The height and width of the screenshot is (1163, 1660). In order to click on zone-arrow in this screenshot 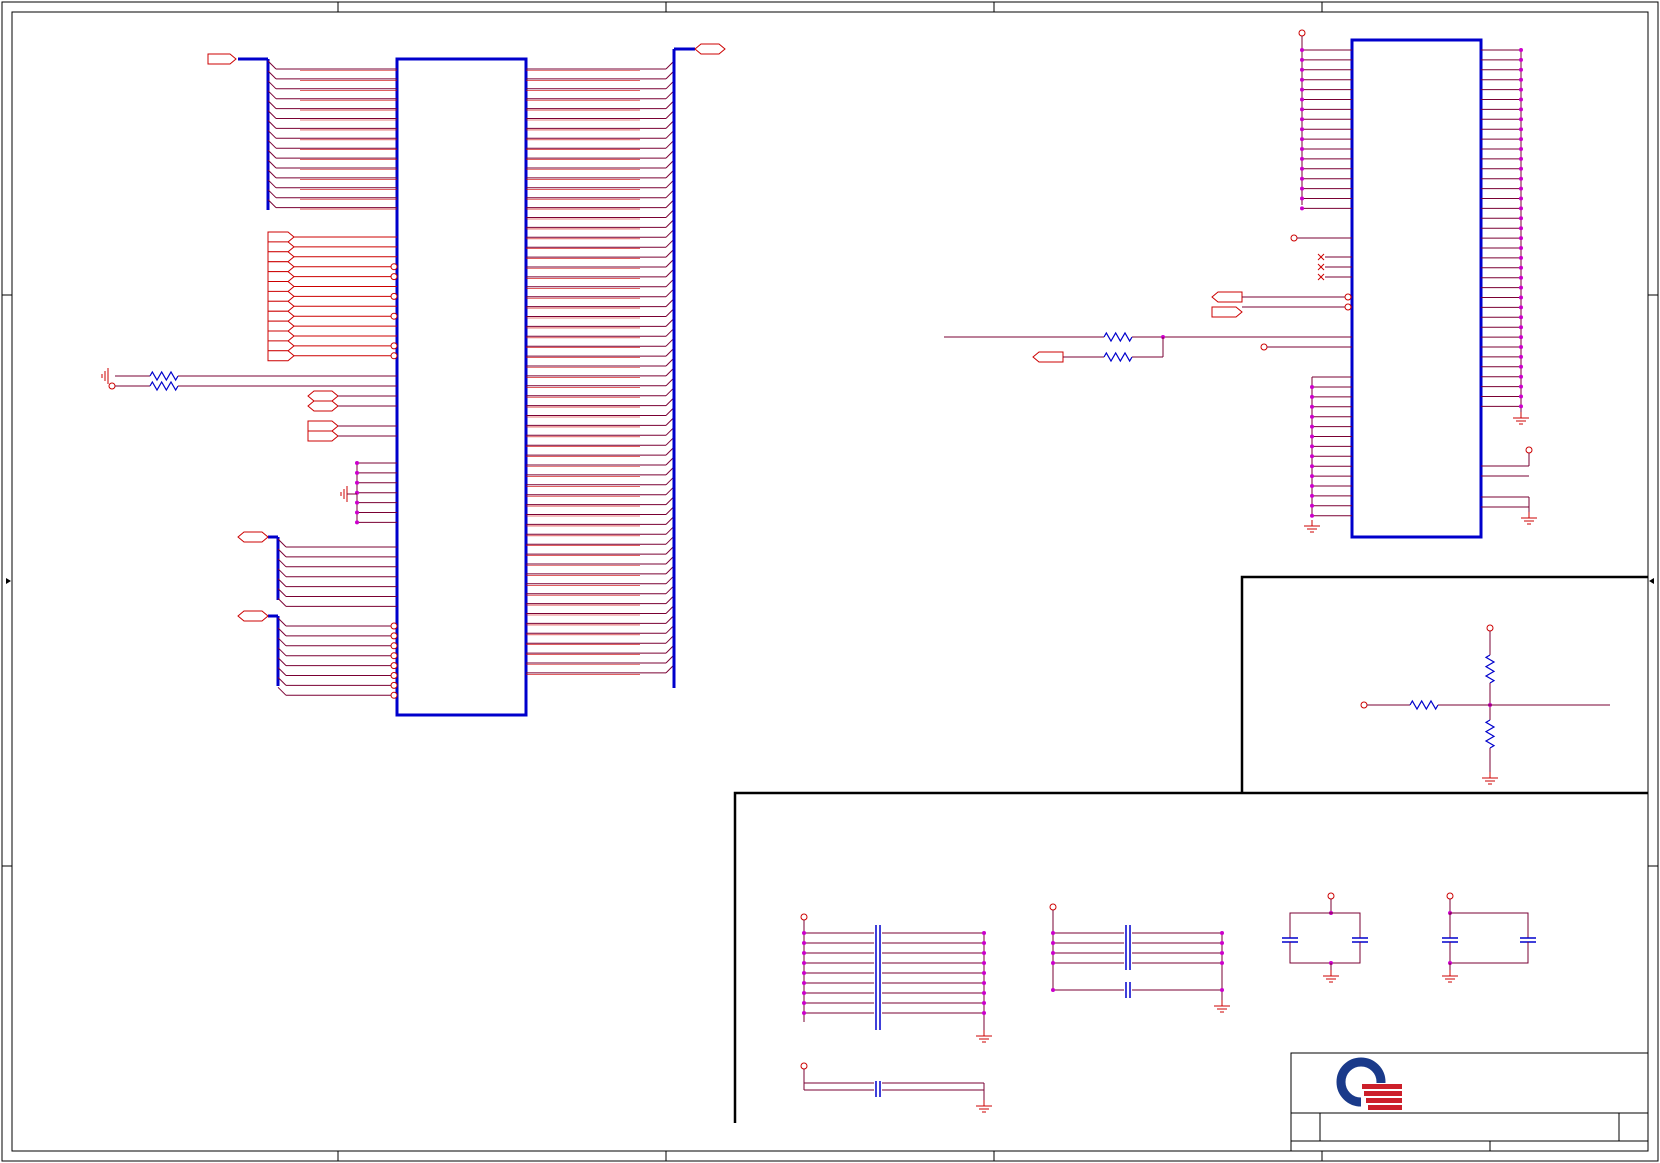, I will do `click(8, 581)`.